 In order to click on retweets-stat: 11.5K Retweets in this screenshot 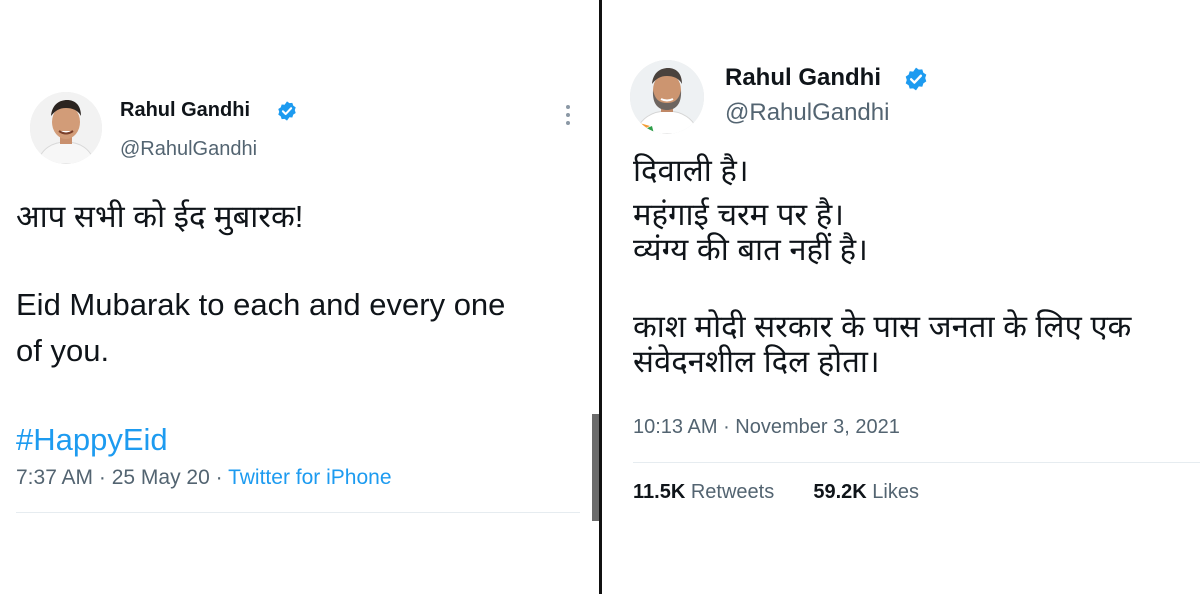, I will do `click(703, 492)`.